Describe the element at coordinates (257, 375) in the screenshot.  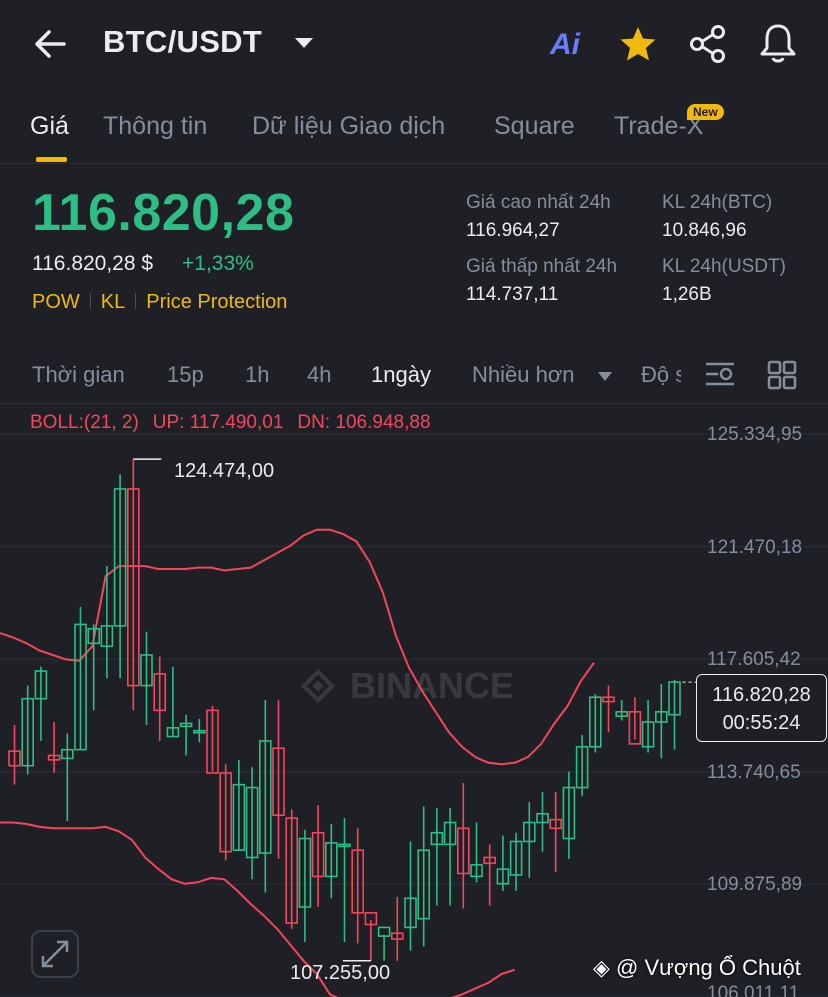
I see `interval-1h: 1h` at that location.